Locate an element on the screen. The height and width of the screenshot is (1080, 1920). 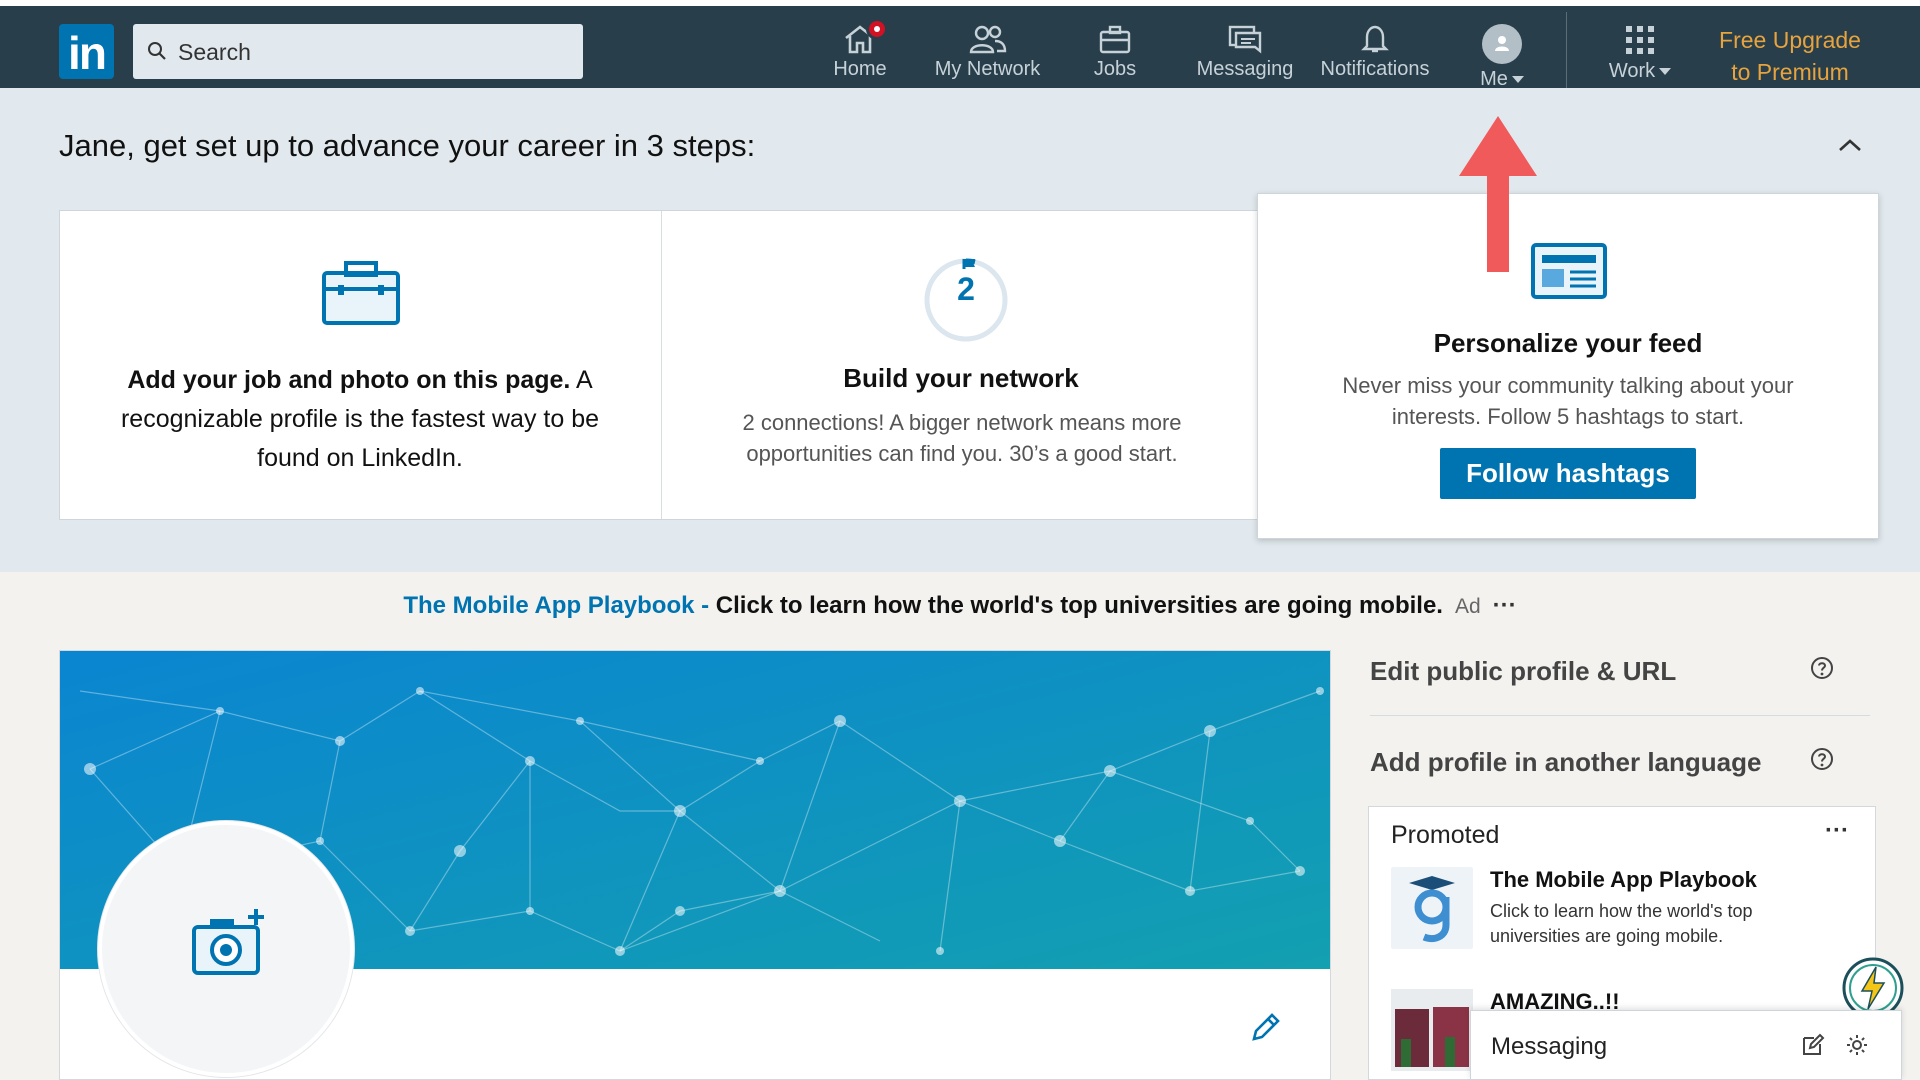
edit-pencil-icon is located at coordinates (1265, 1028).